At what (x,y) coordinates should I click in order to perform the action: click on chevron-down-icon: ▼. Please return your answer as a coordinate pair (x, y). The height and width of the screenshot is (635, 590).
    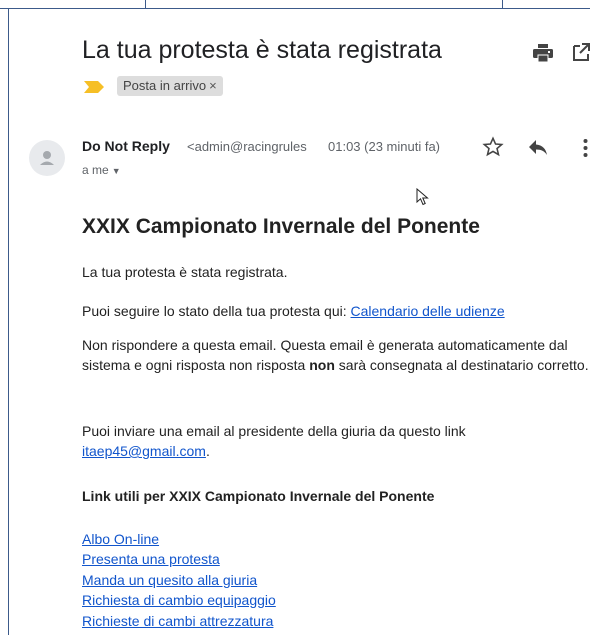
    Looking at the image, I should click on (116, 171).